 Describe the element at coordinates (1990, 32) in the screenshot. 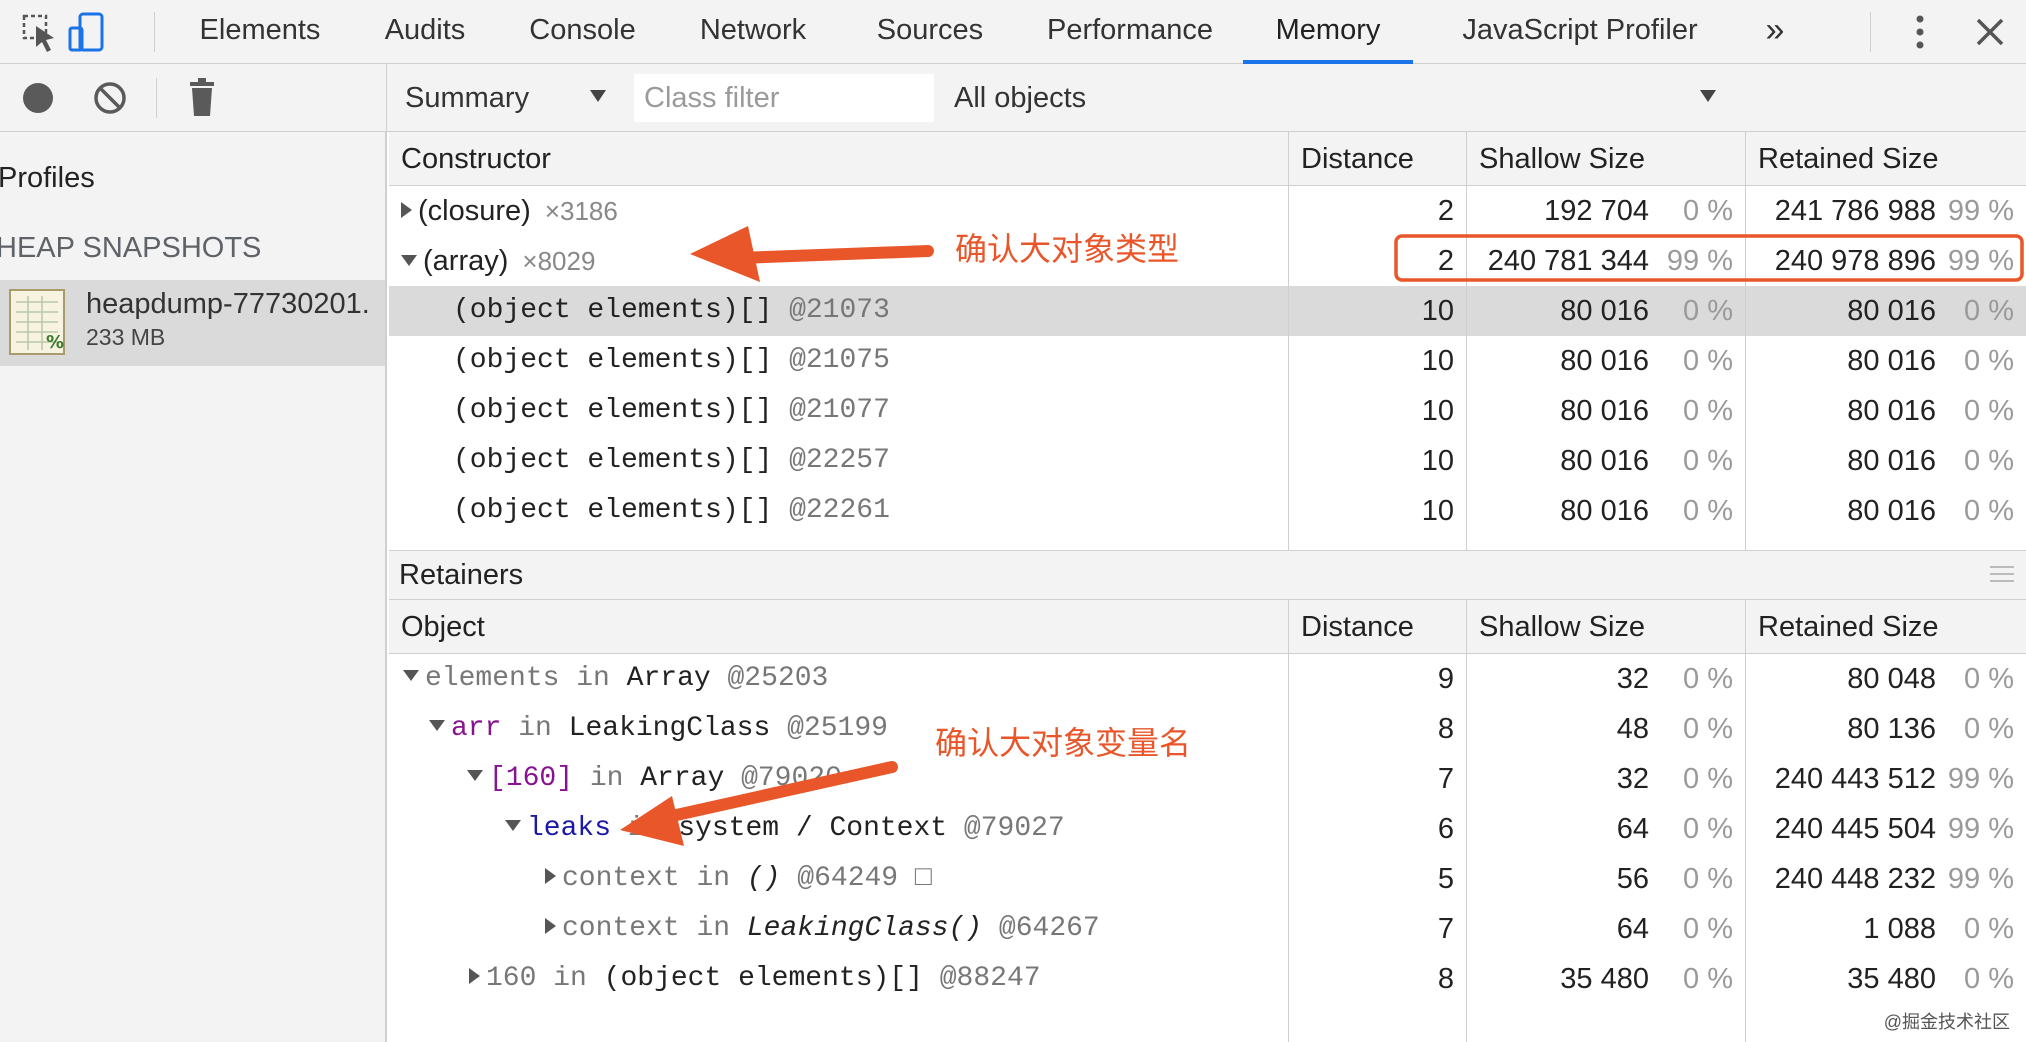

I see `close-icon` at that location.